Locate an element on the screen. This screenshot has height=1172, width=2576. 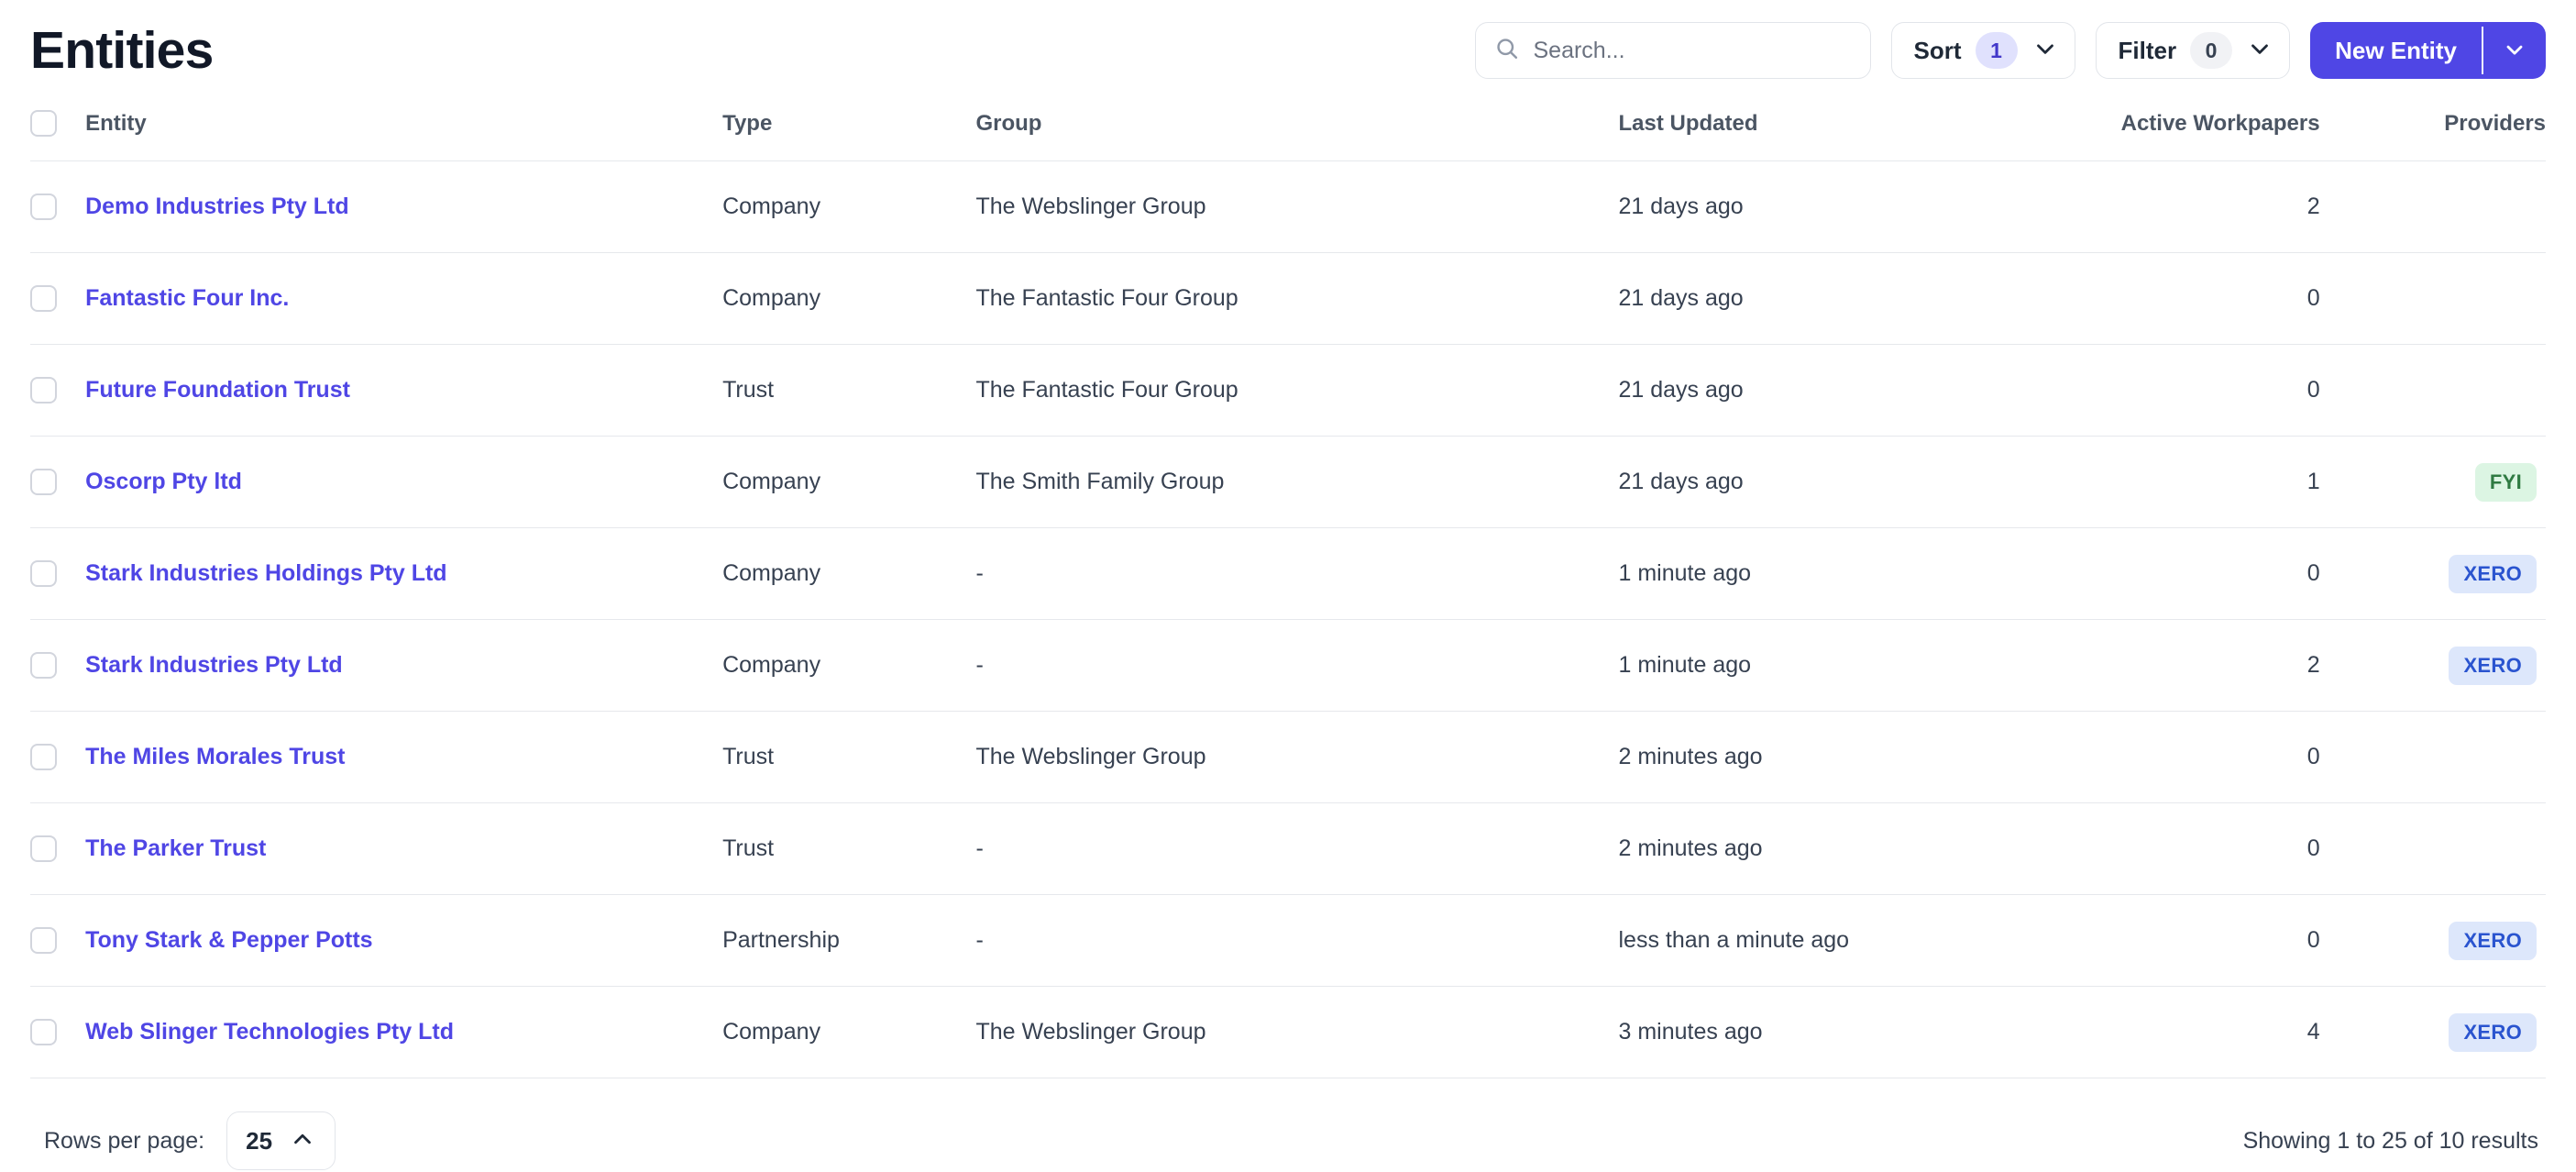
entity-cell: The Parker Trust is located at coordinates (404, 848).